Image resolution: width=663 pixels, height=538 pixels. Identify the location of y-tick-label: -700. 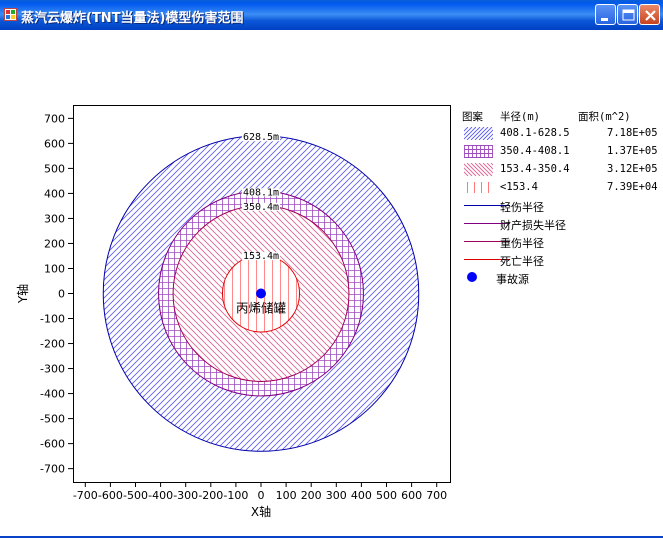
(52, 469).